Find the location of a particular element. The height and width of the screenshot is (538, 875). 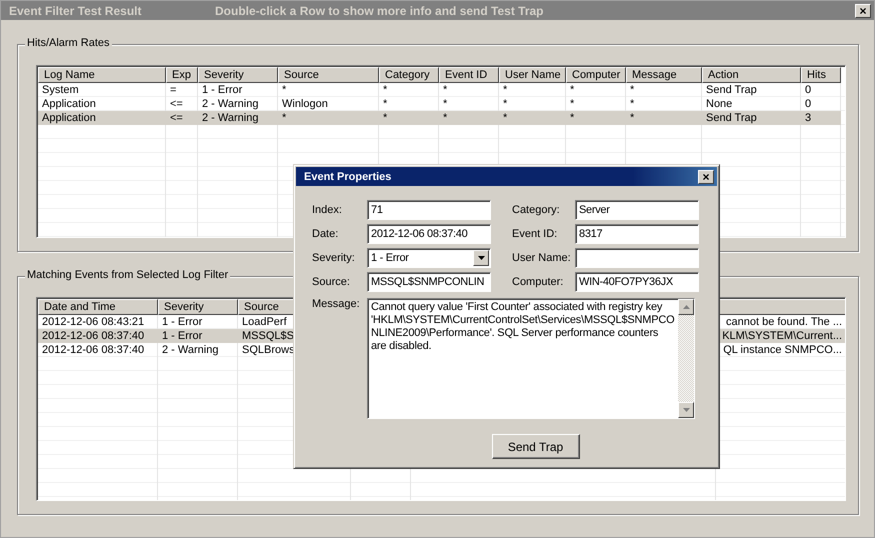

table-cell: 2 - Warning is located at coordinates (238, 118).